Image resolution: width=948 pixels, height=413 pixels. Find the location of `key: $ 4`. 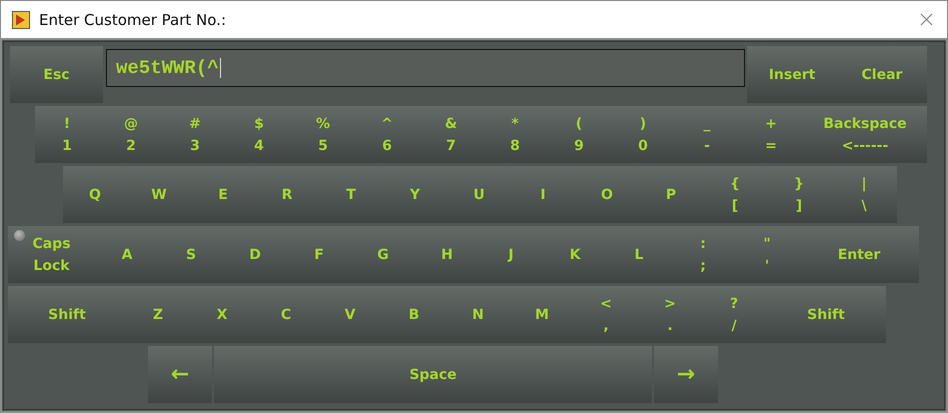

key: $ 4 is located at coordinates (259, 134).